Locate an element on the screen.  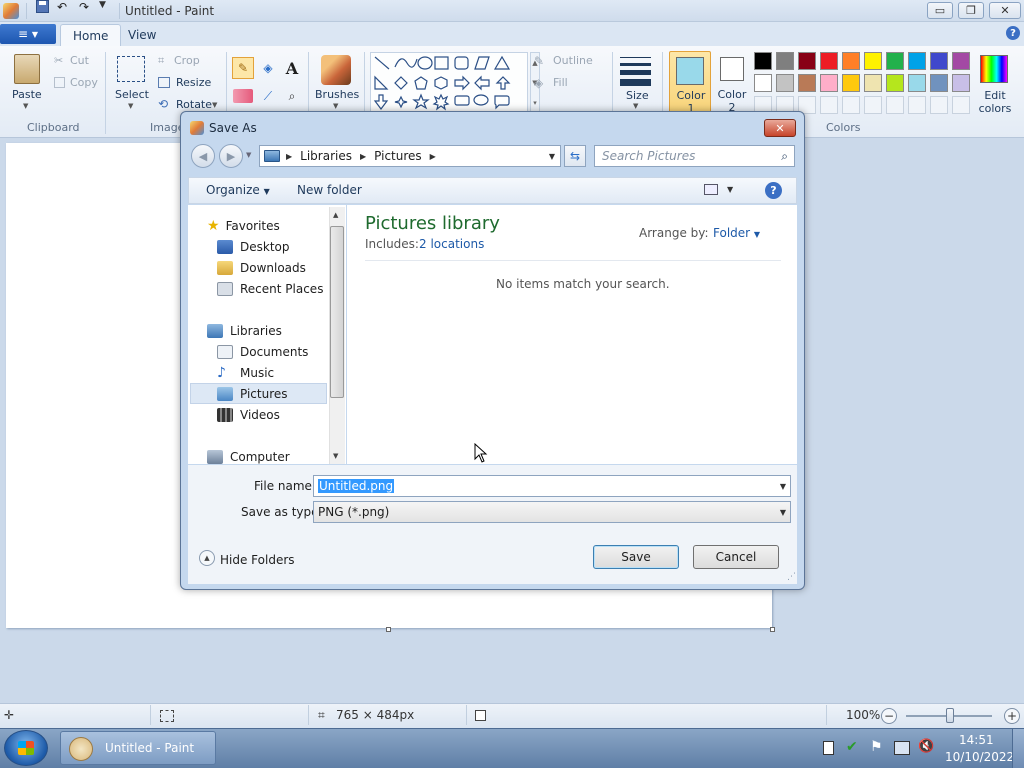
color-picker-icon: ⟋ is located at coordinates (268, 96).